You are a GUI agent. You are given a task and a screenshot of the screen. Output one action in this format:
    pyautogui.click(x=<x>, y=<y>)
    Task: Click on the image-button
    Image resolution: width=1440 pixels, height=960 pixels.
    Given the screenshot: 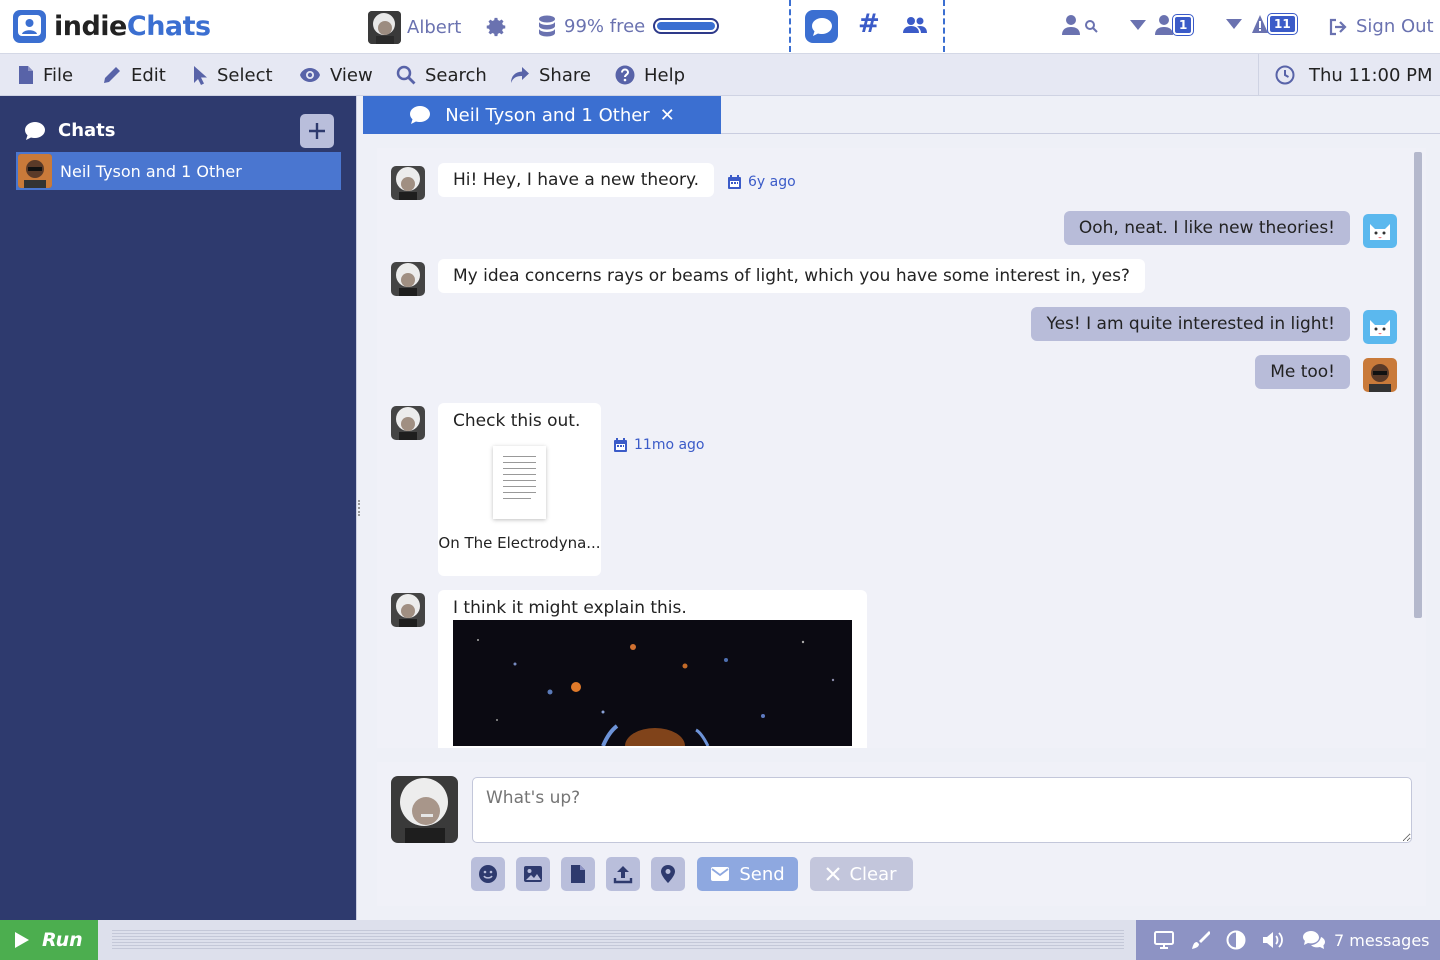 What is the action you would take?
    pyautogui.click(x=533, y=874)
    